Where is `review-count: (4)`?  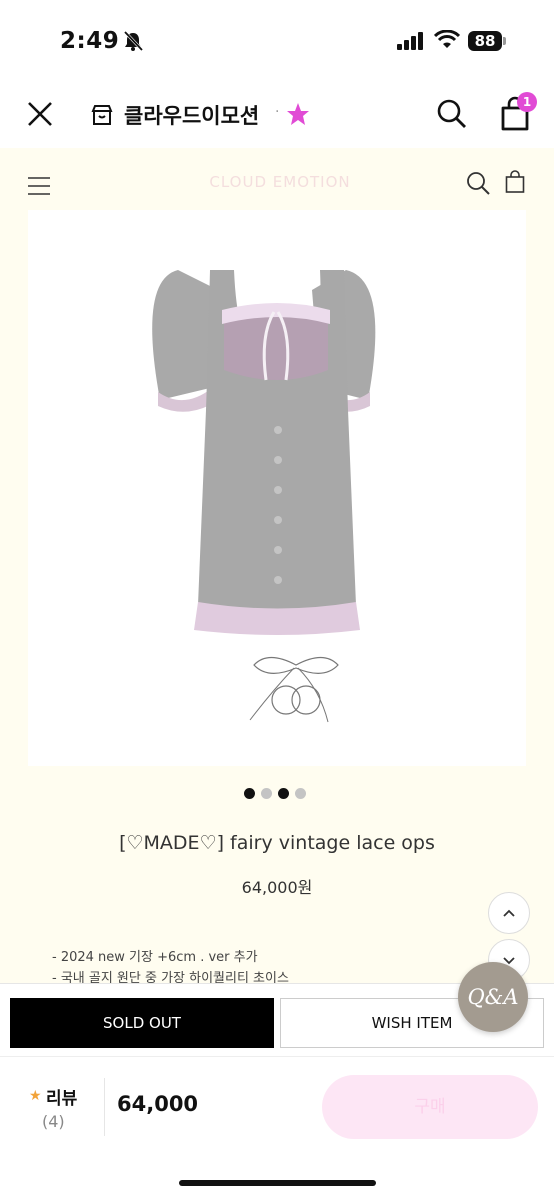 review-count: (4) is located at coordinates (53, 1121).